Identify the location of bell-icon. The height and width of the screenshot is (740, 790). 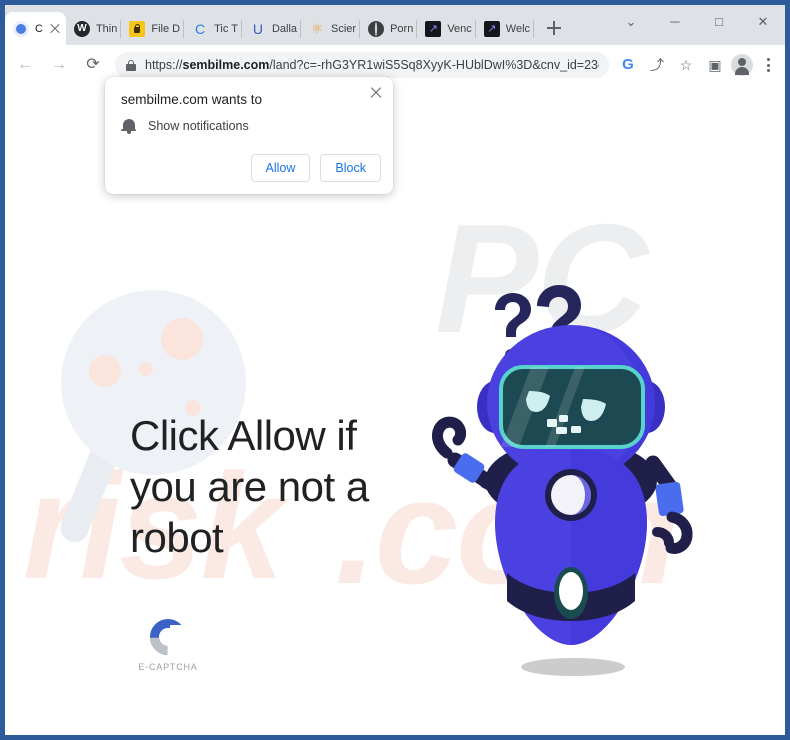
(128, 126).